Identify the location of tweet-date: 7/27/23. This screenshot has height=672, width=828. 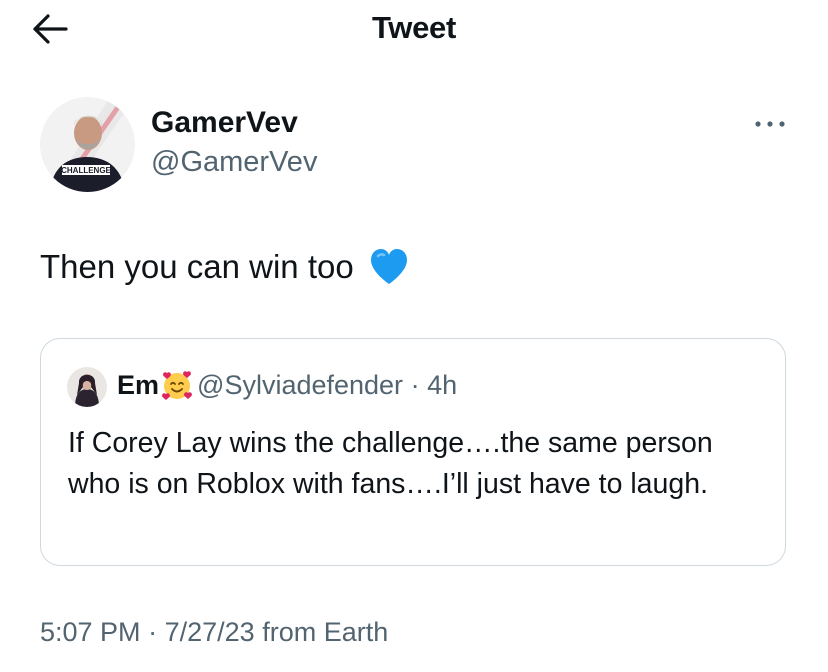
(209, 632).